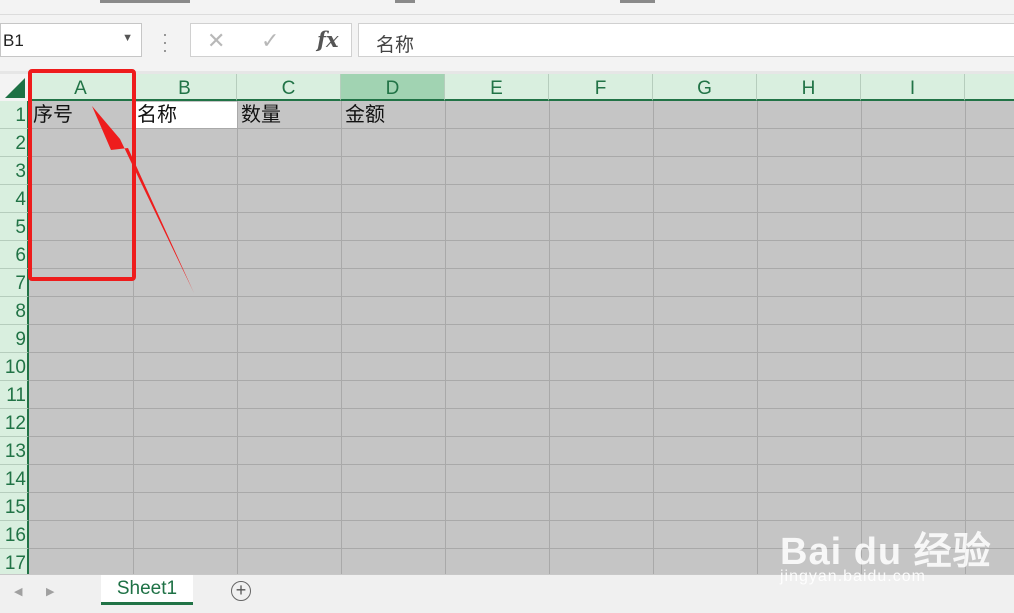  Describe the element at coordinates (18, 591) in the screenshot. I see `scroll-left-icon: ◀` at that location.